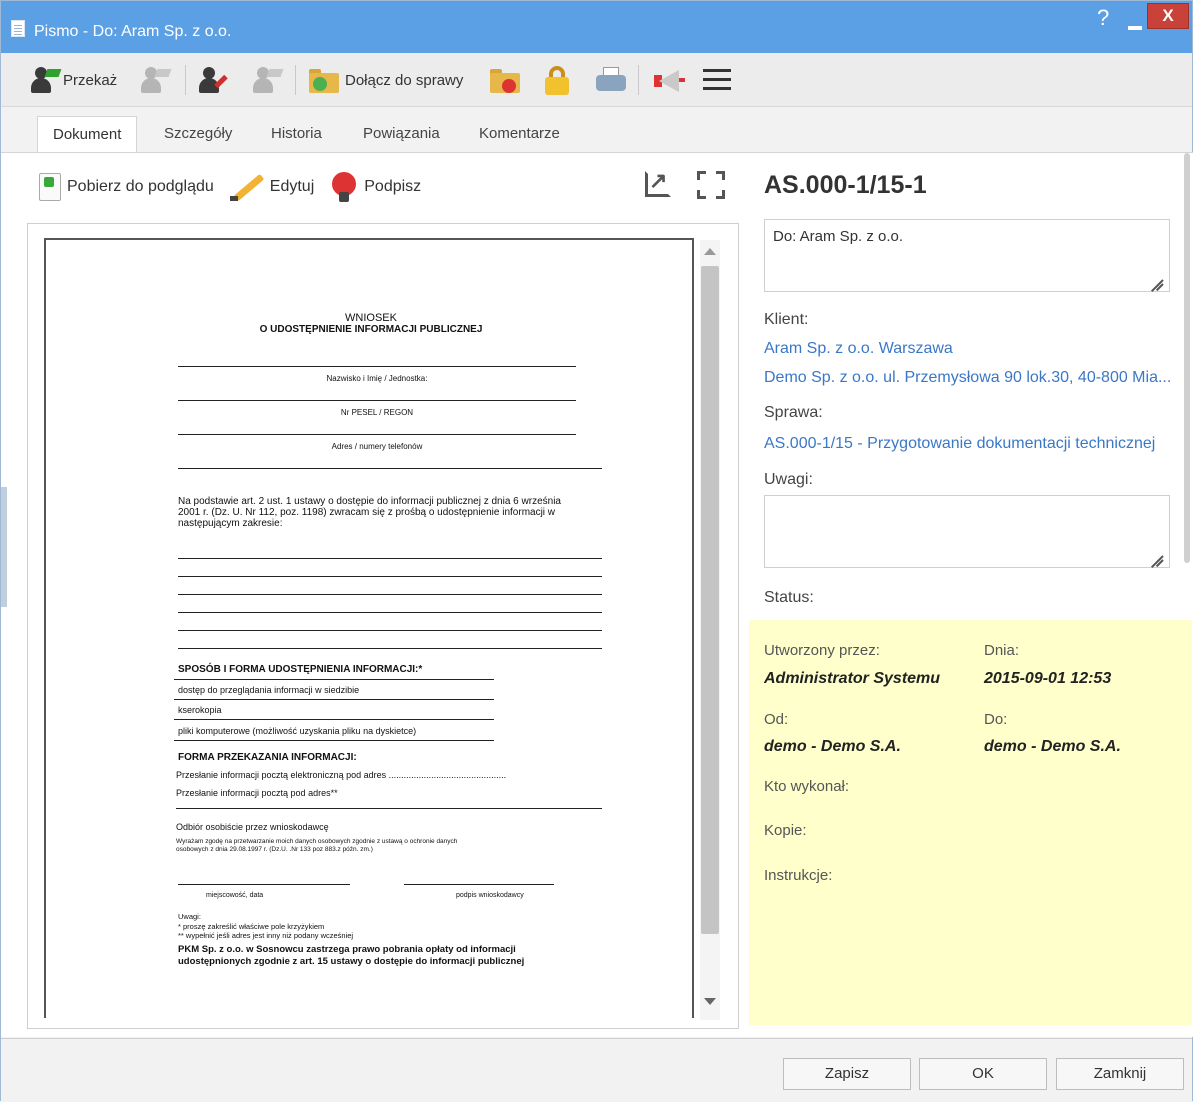 This screenshot has height=1102, width=1193. I want to click on megaphone-icon, so click(668, 80).